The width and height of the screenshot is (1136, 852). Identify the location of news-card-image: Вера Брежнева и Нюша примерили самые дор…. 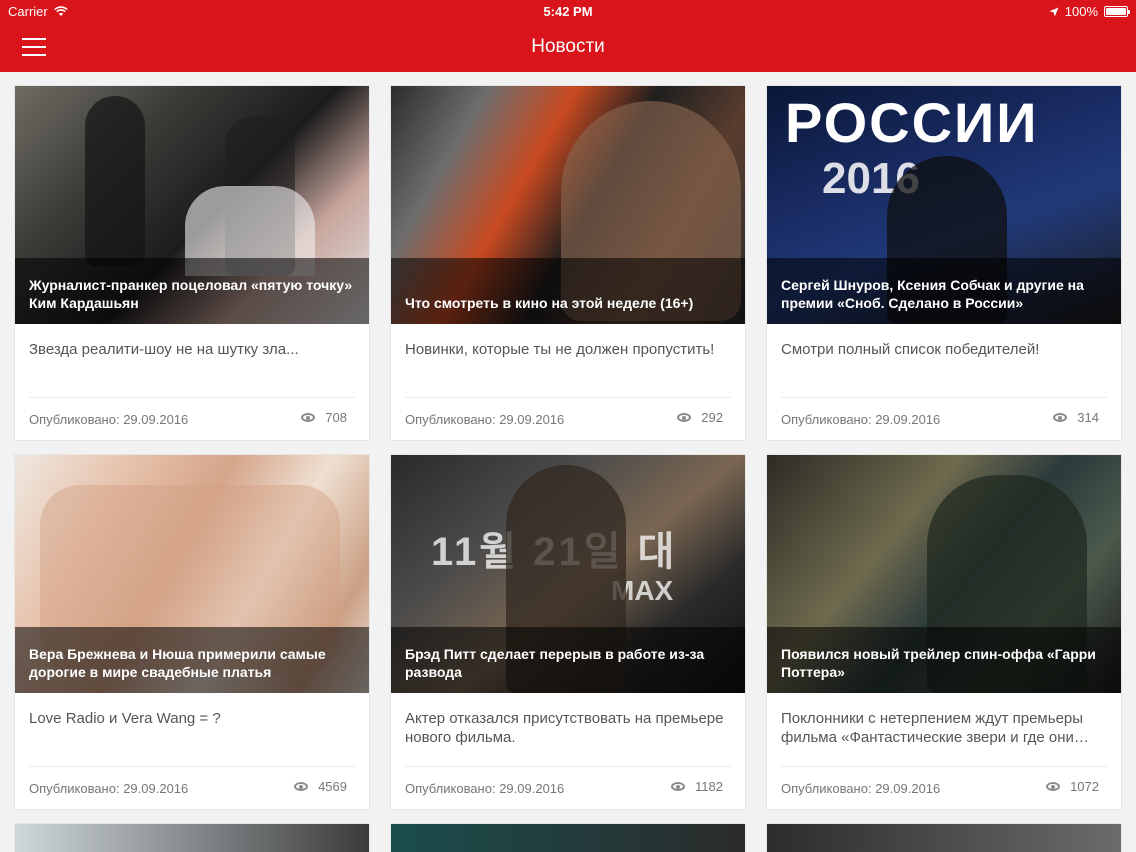
(192, 574).